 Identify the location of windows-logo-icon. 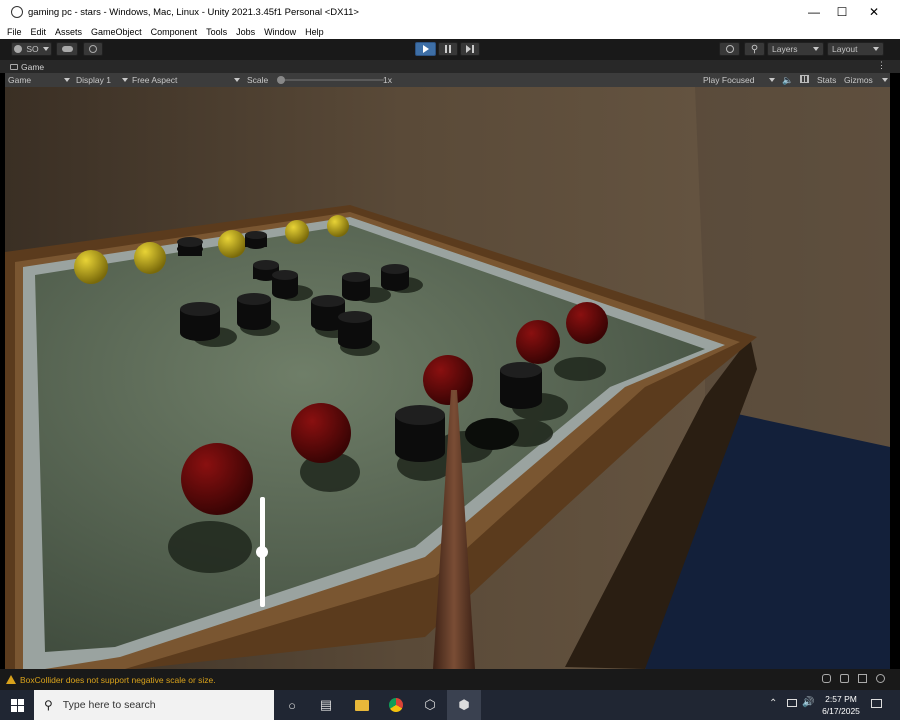
(17, 705).